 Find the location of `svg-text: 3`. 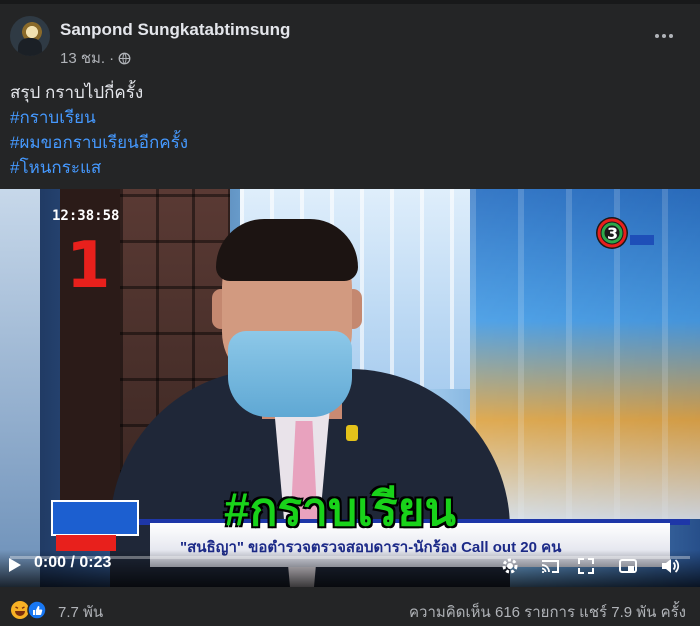

svg-text: 3 is located at coordinates (612, 233).